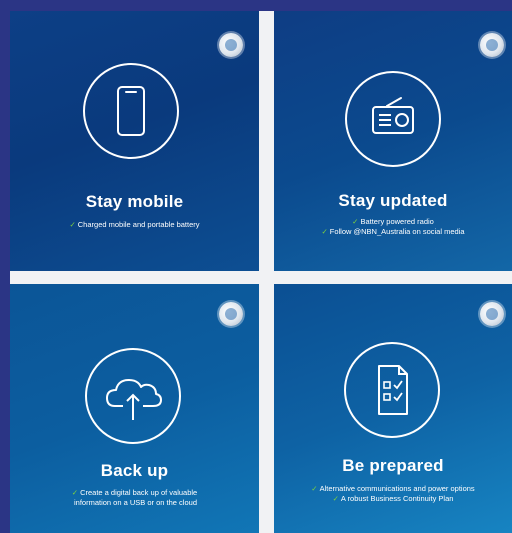 The width and height of the screenshot is (512, 533). I want to click on checklist-document-icon, so click(392, 390).